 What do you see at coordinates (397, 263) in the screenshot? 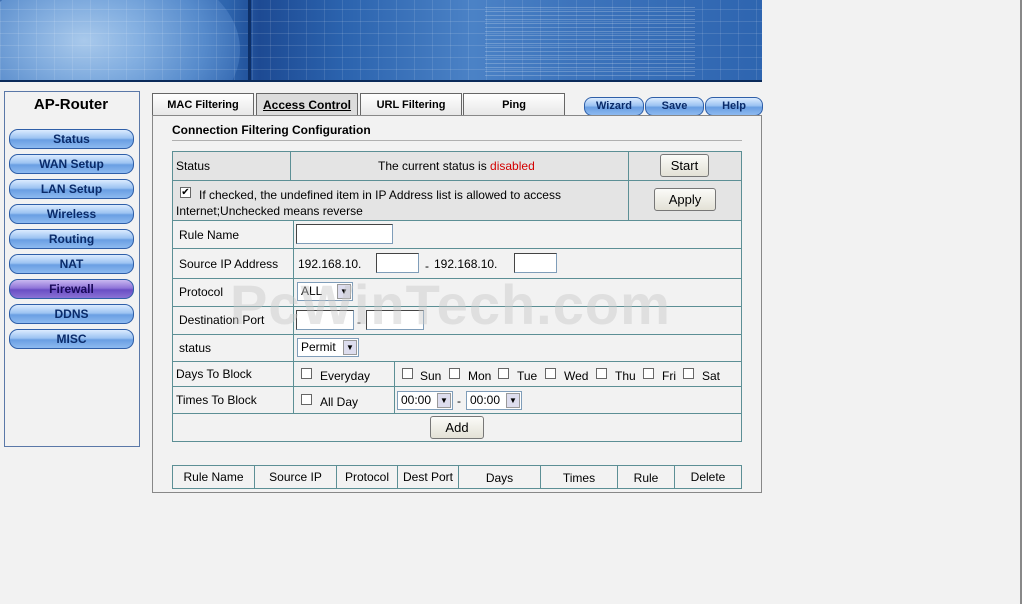
I see `source-ip-start-input` at bounding box center [397, 263].